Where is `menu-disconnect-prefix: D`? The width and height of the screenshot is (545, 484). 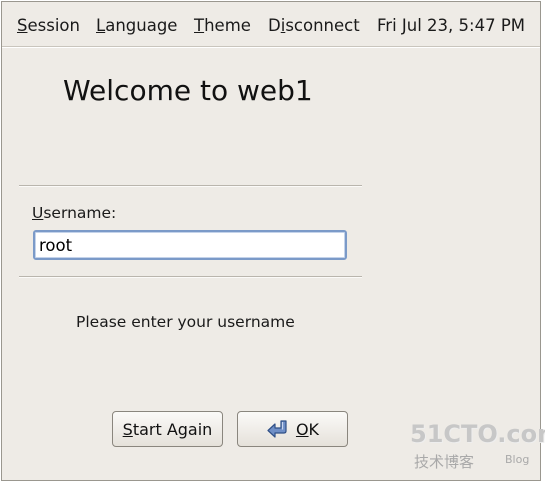
menu-disconnect-prefix: D is located at coordinates (274, 25).